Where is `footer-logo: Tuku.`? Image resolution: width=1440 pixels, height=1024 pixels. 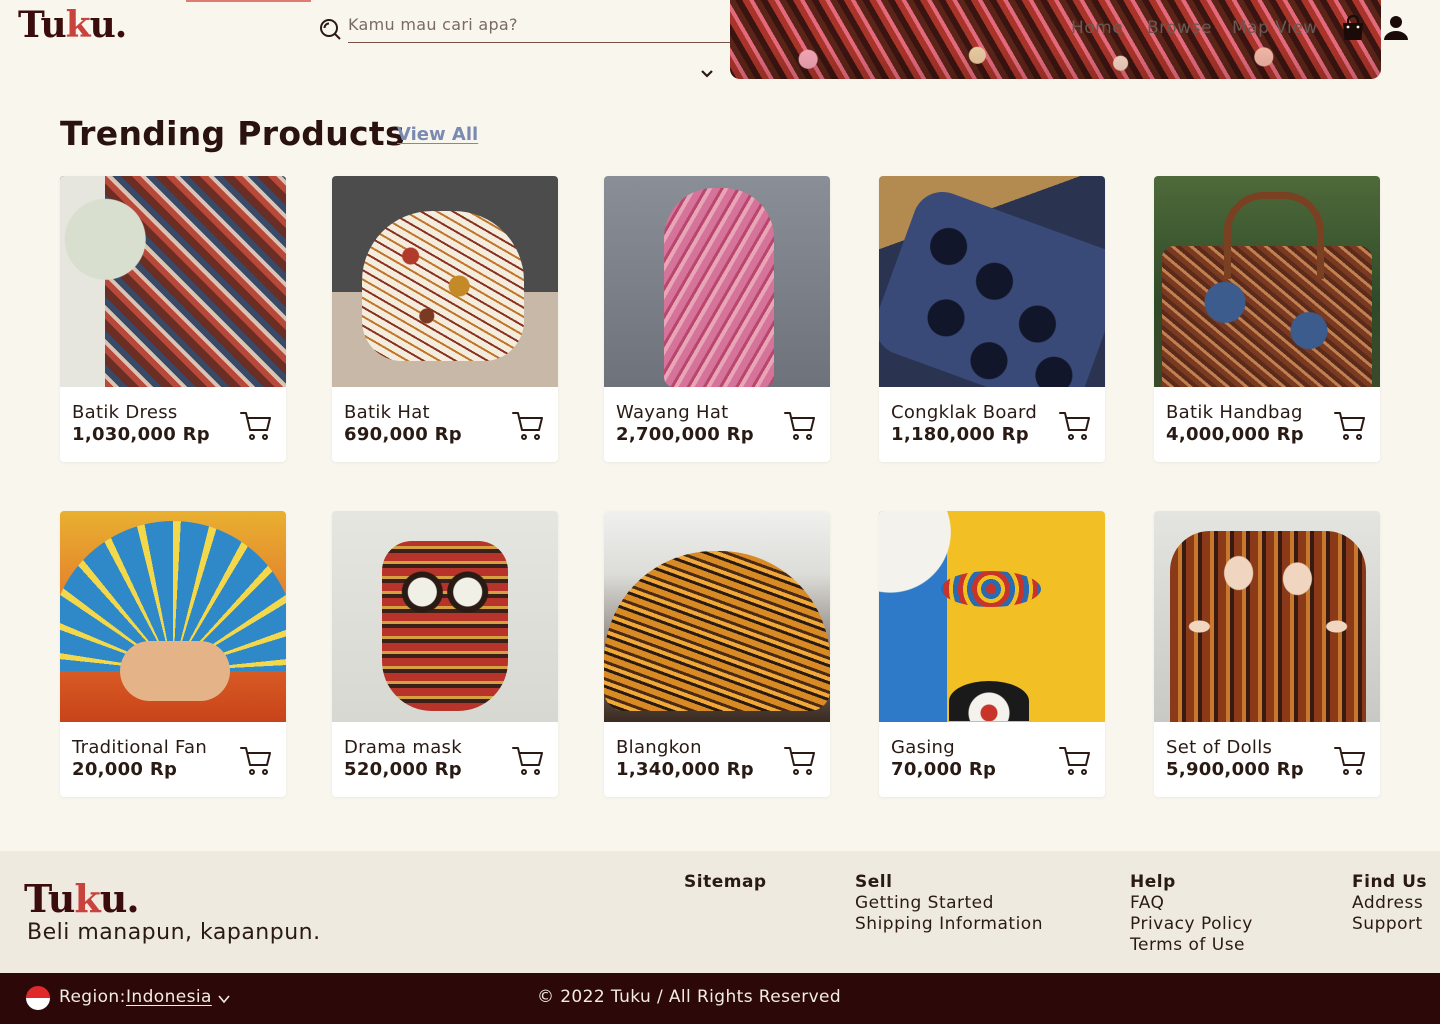 footer-logo: Tuku. is located at coordinates (82, 898).